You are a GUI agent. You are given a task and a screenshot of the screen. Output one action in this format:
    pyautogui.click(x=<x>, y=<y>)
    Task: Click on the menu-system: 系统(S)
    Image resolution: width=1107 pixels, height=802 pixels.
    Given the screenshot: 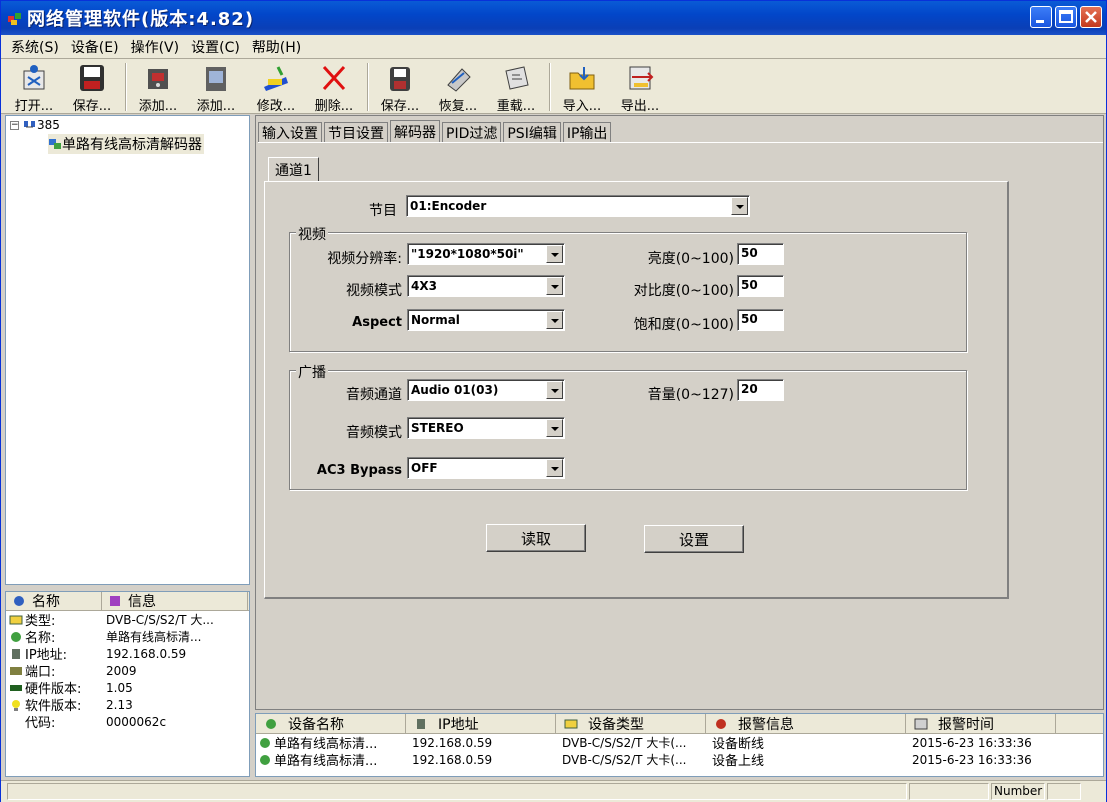 What is the action you would take?
    pyautogui.click(x=35, y=47)
    